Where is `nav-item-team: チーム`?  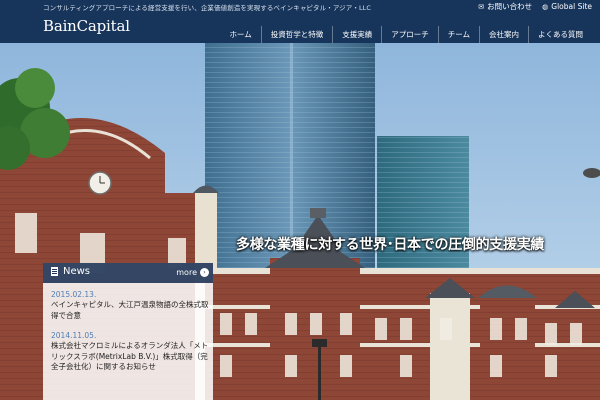 nav-item-team: チーム is located at coordinates (458, 34).